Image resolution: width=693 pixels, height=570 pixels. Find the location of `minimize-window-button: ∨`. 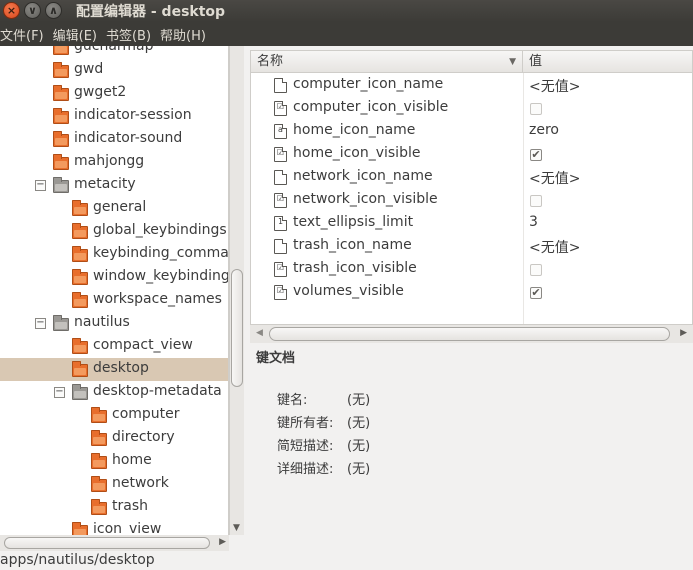

minimize-window-button: ∨ is located at coordinates (32, 10).